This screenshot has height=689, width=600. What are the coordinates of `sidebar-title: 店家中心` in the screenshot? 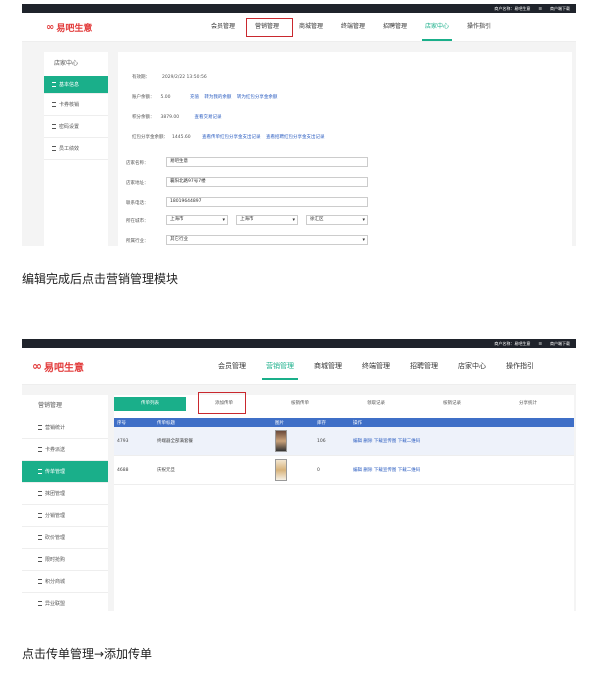 It's located at (66, 63).